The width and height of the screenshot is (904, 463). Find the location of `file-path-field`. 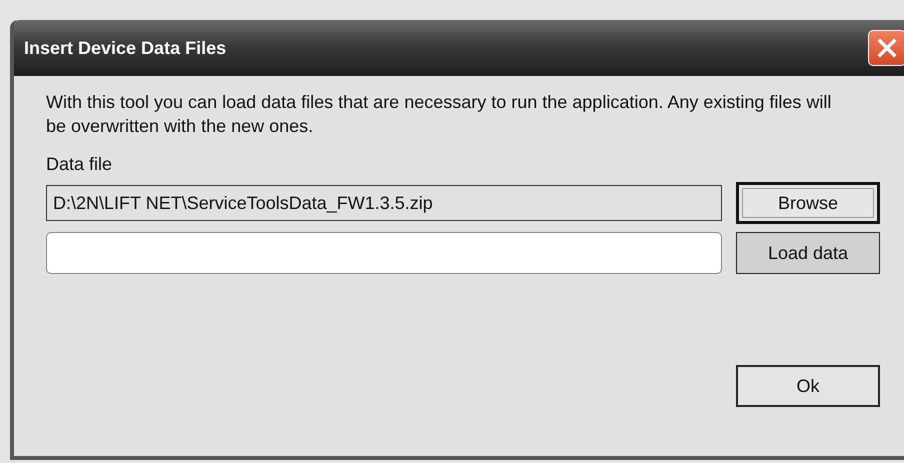

file-path-field is located at coordinates (384, 253).